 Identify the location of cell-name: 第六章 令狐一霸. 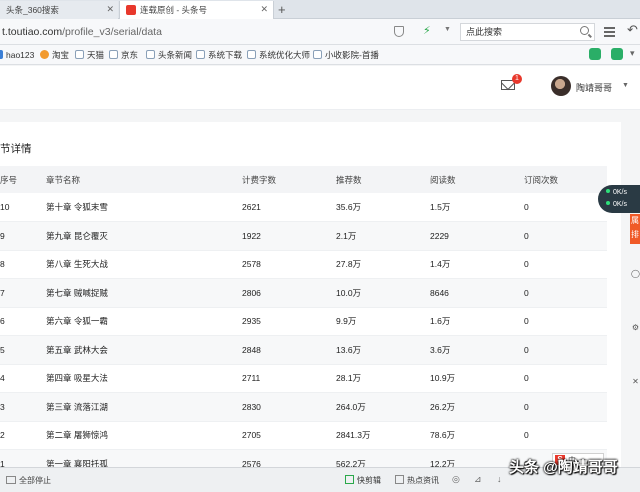
(144, 321).